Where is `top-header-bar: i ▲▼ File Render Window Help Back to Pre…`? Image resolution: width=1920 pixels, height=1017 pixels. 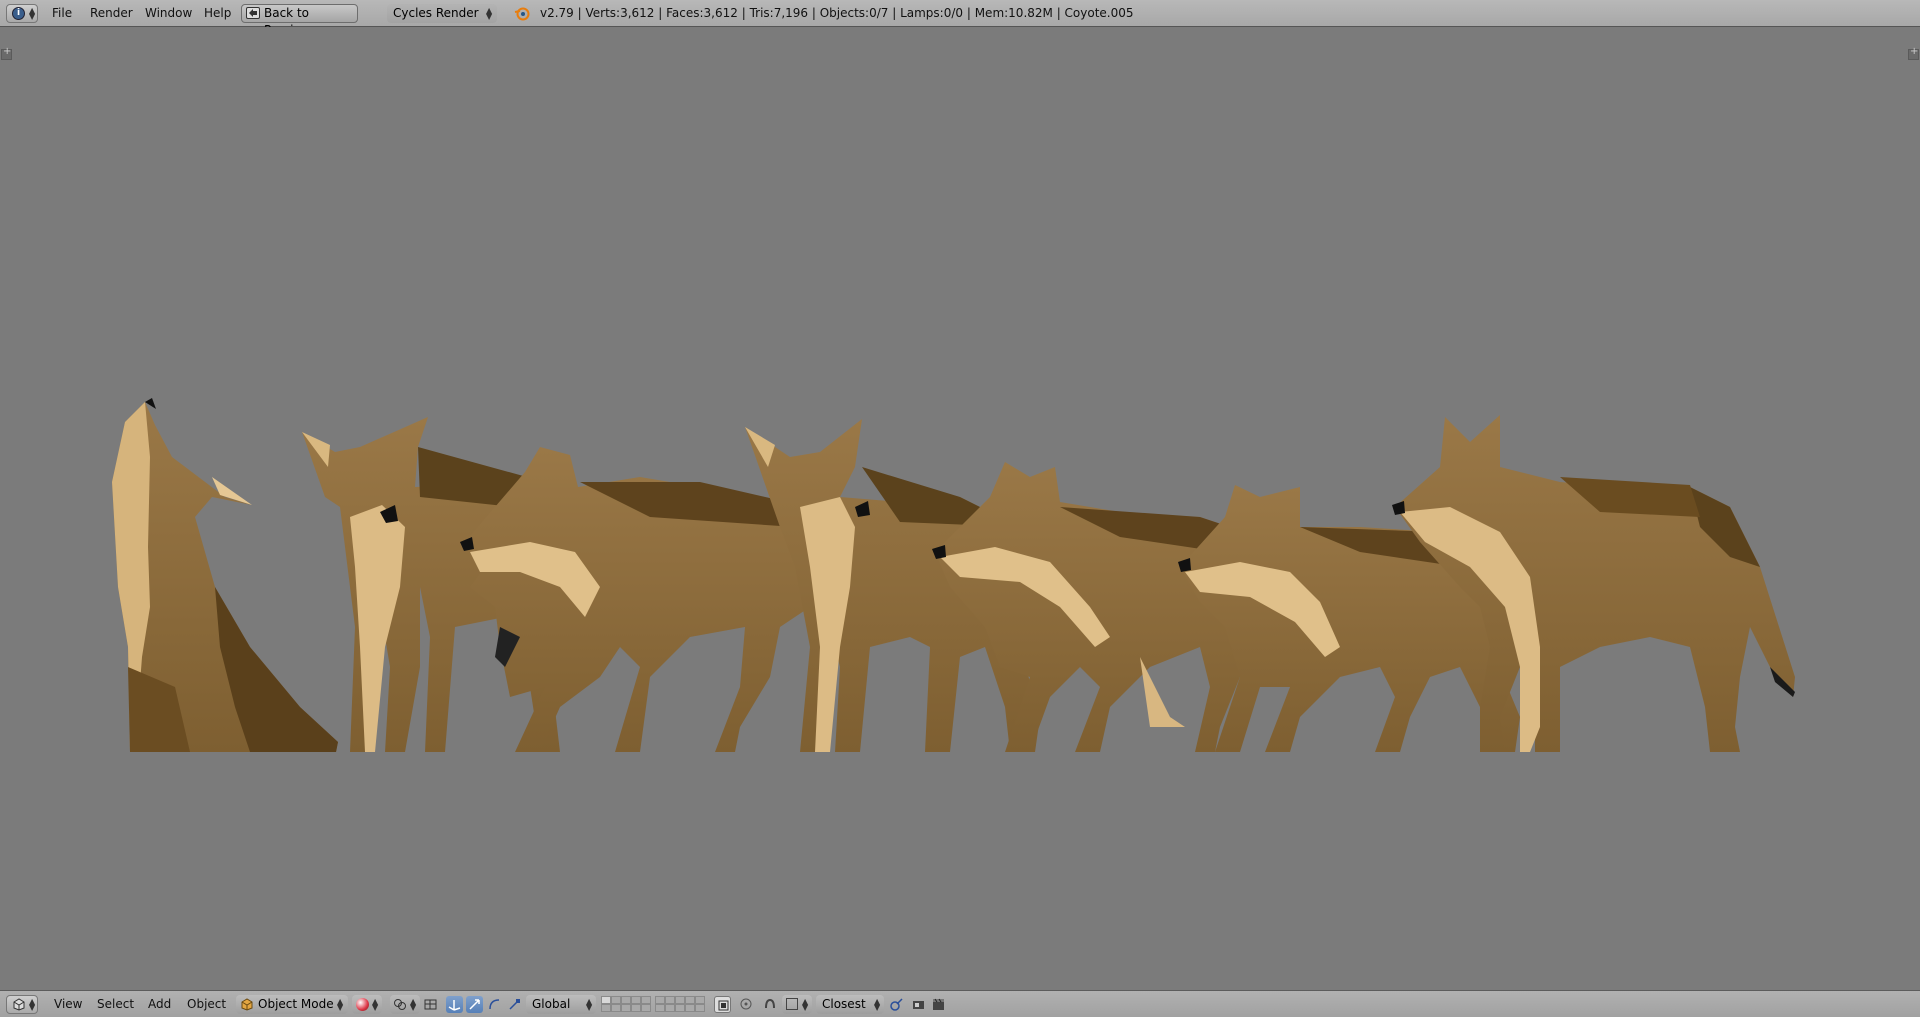
top-header-bar: i ▲▼ File Render Window Help Back to Pre… is located at coordinates (960, 18).